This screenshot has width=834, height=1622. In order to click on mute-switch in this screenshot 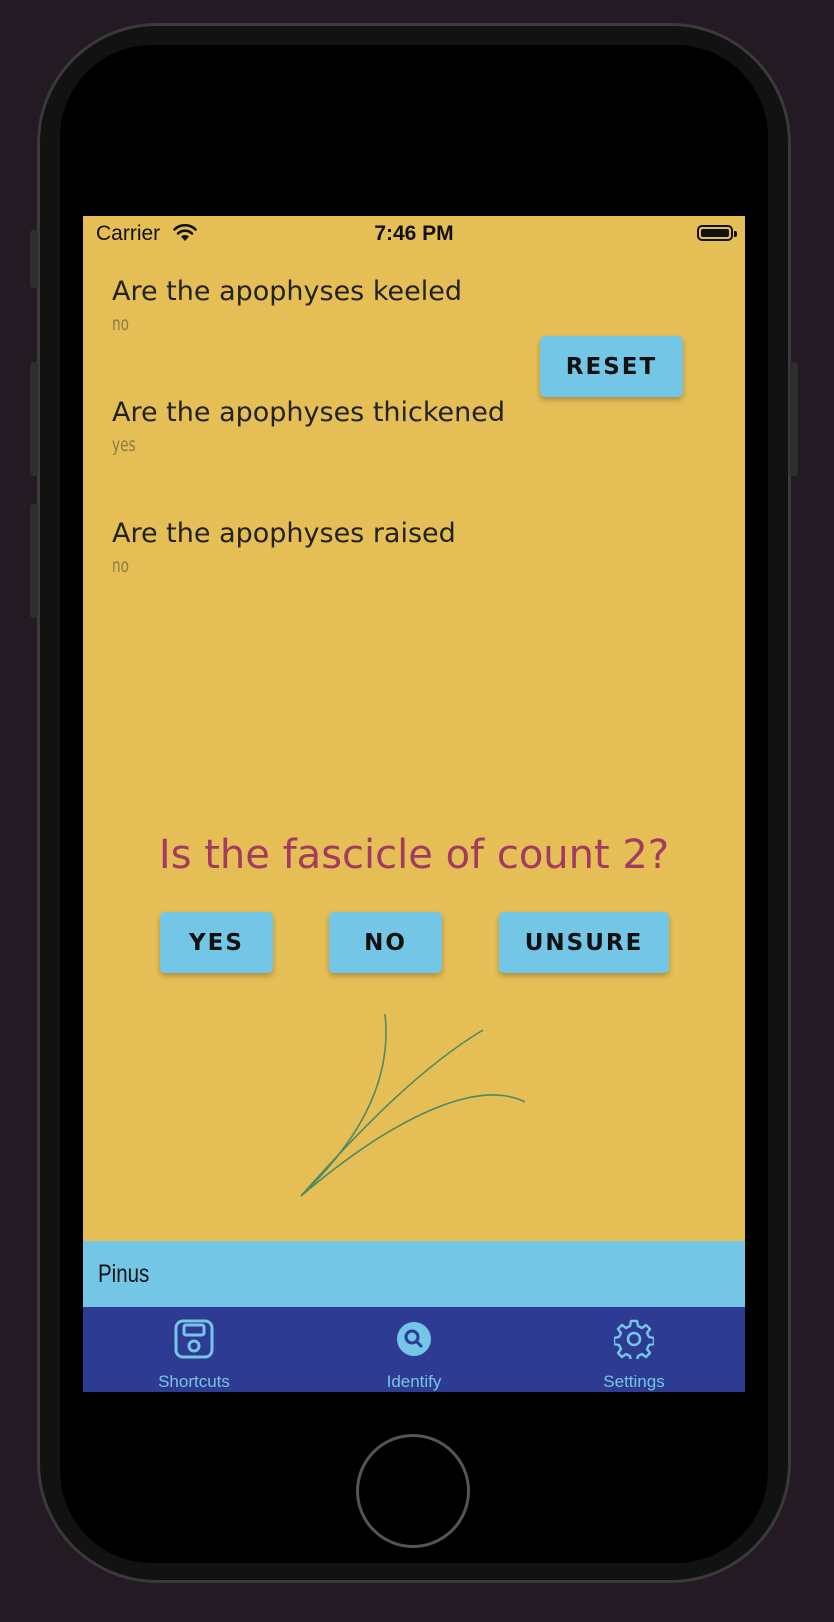, I will do `click(34, 259)`.